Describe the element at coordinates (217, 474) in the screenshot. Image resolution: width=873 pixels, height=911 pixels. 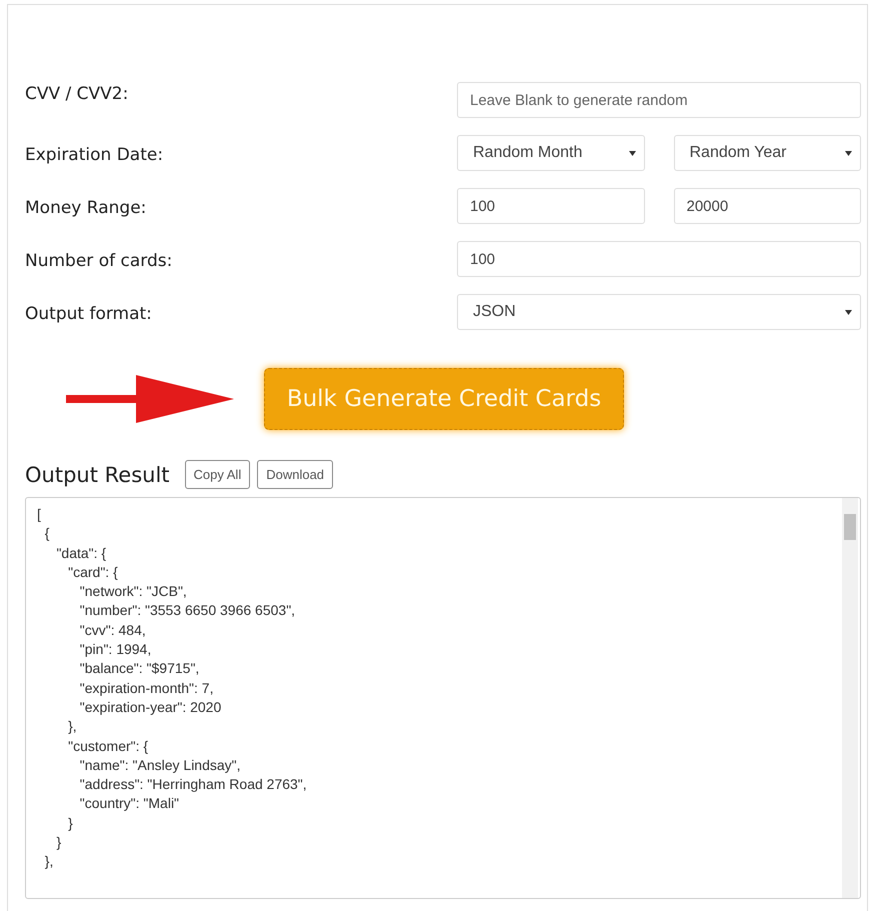
I see `output-button: Copy All` at that location.